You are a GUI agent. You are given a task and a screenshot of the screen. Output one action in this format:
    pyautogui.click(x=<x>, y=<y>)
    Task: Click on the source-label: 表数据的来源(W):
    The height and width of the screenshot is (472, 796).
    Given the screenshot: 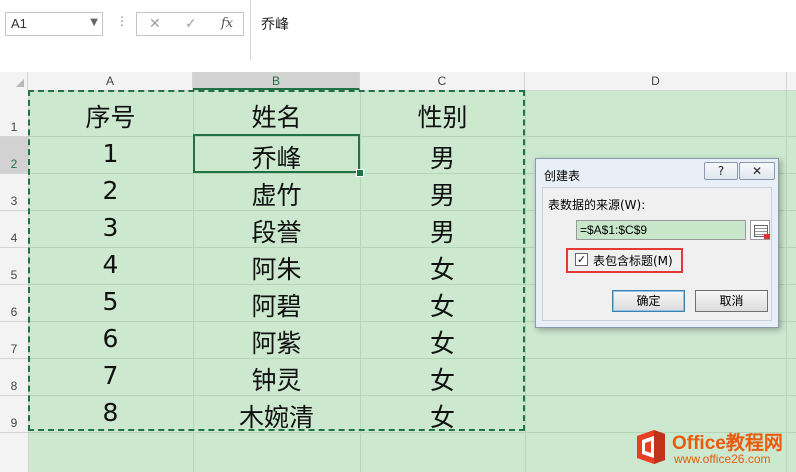 What is the action you would take?
    pyautogui.click(x=597, y=205)
    